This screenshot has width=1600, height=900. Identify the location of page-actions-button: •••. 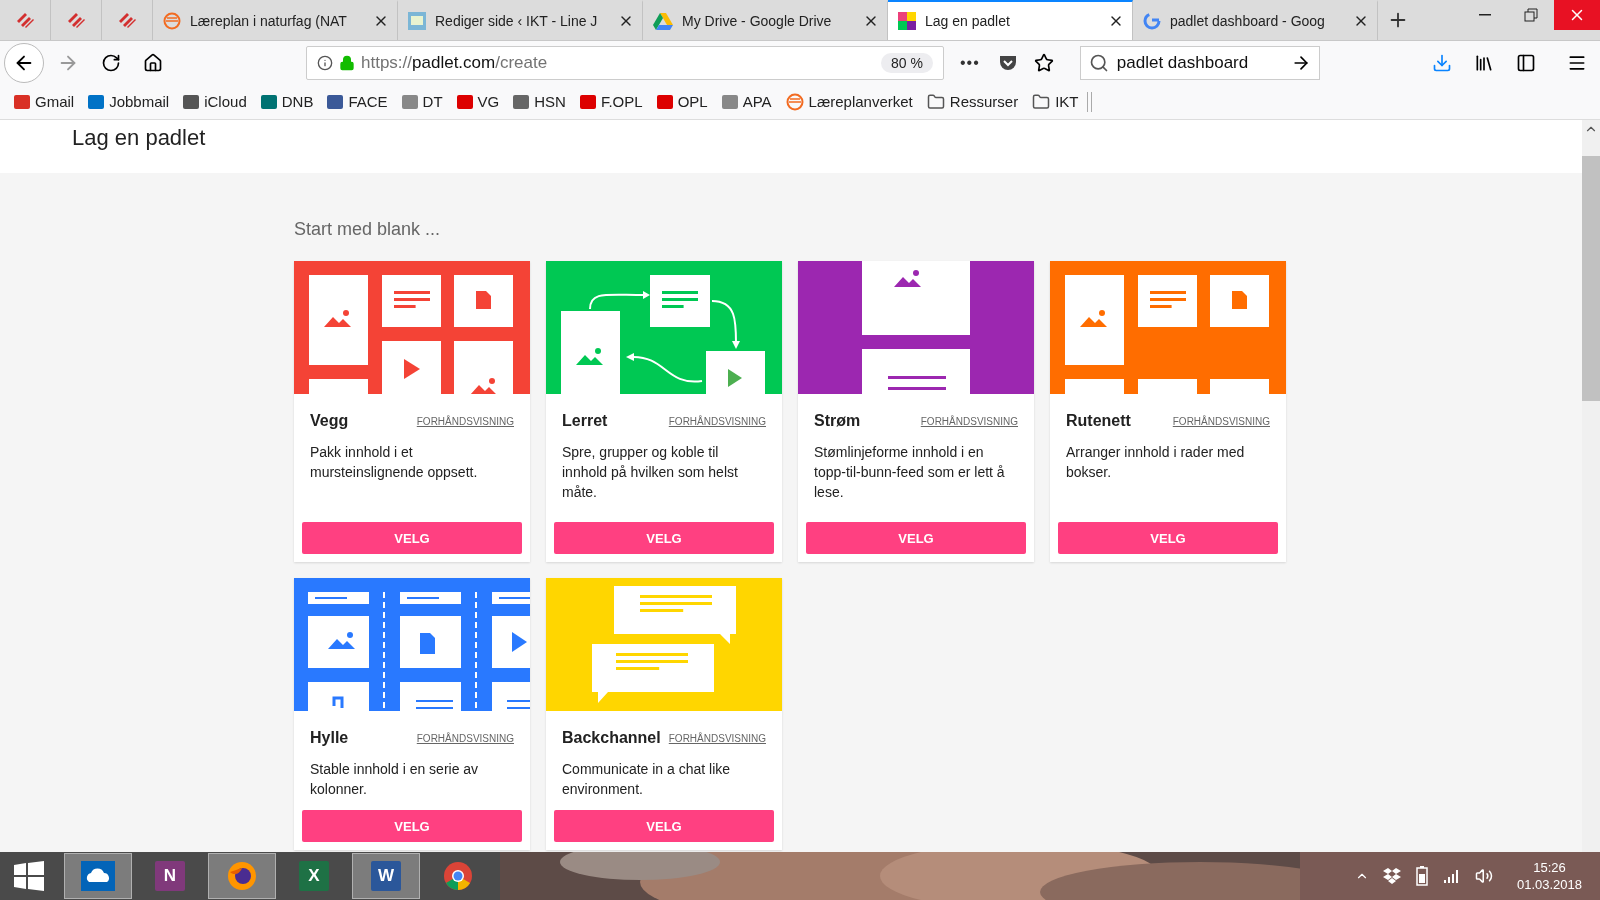
(970, 62).